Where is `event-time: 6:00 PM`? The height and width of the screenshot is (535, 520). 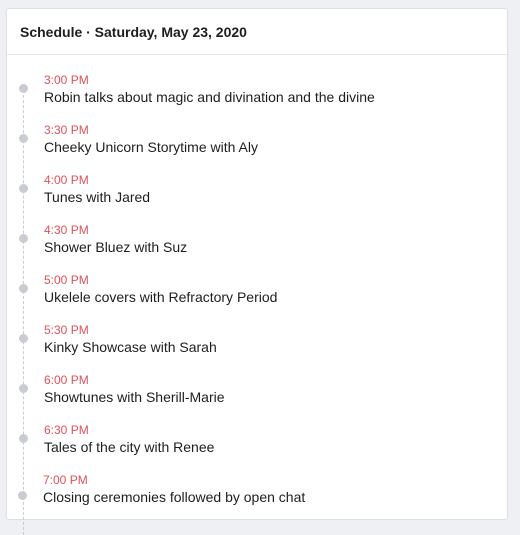
event-time: 6:00 PM is located at coordinates (66, 380).